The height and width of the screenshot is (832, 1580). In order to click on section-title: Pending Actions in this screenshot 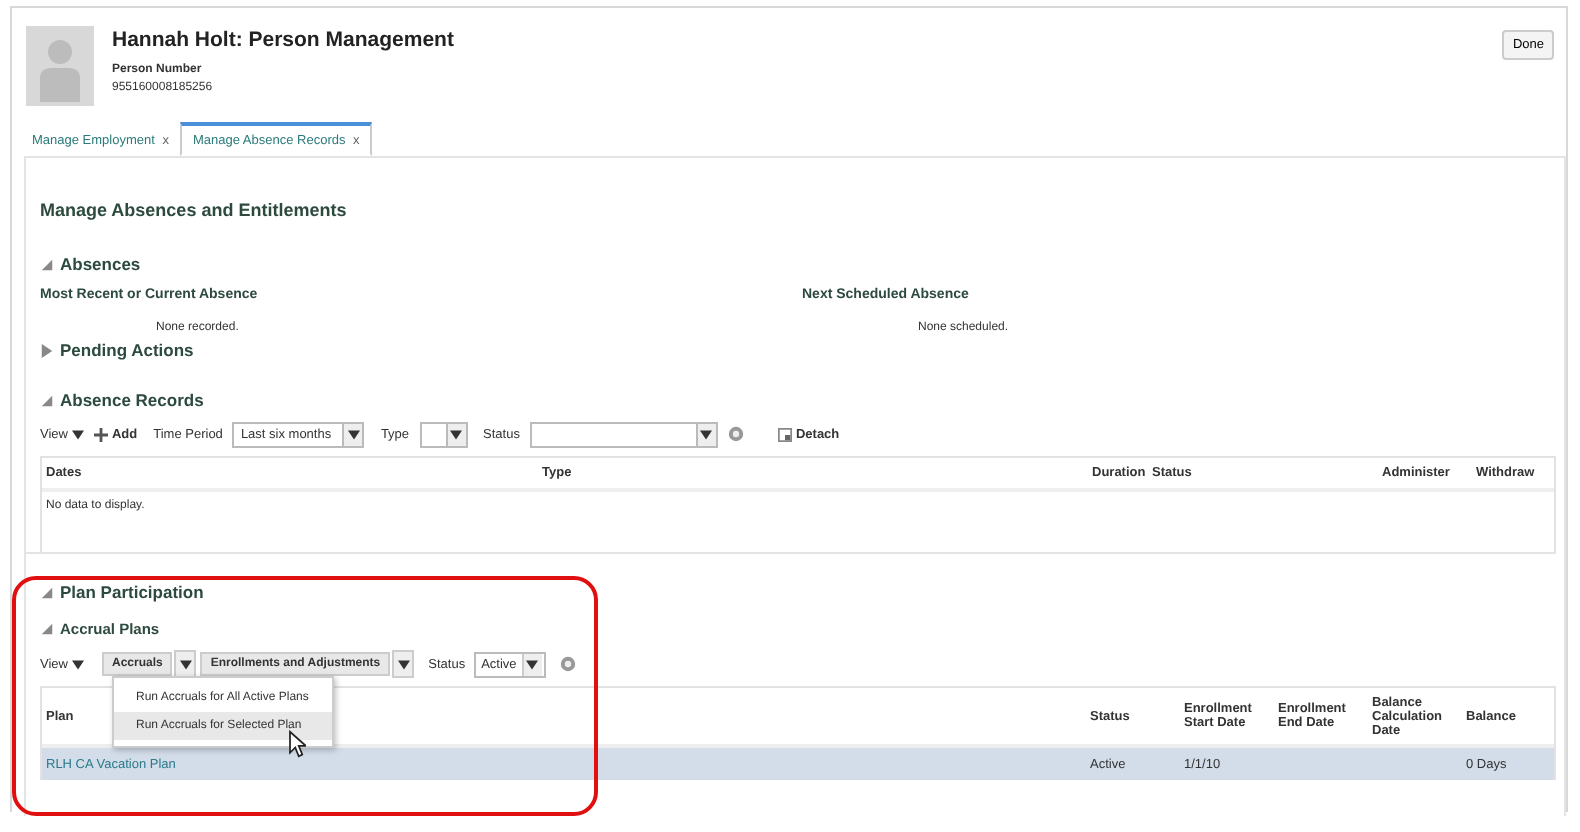, I will do `click(127, 350)`.